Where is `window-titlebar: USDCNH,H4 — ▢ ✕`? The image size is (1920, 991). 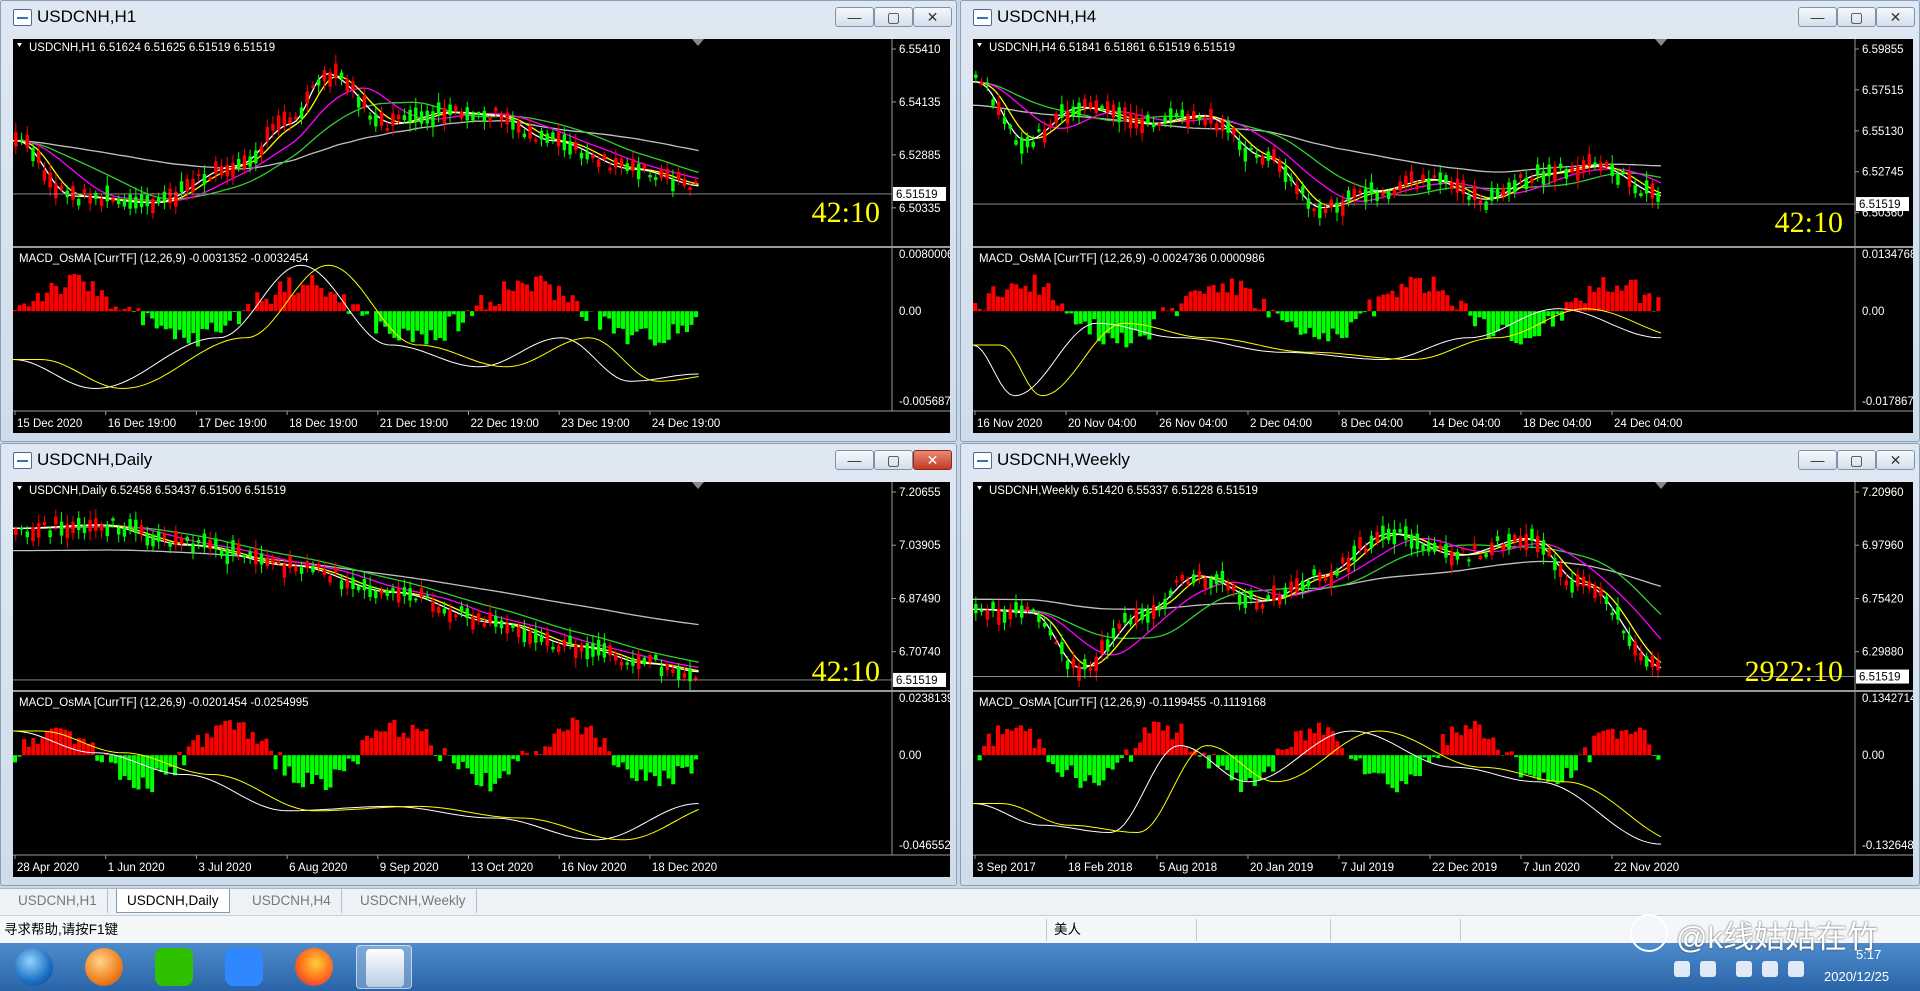
window-titlebar: USDCNH,H4 — ▢ ✕ is located at coordinates (1440, 17).